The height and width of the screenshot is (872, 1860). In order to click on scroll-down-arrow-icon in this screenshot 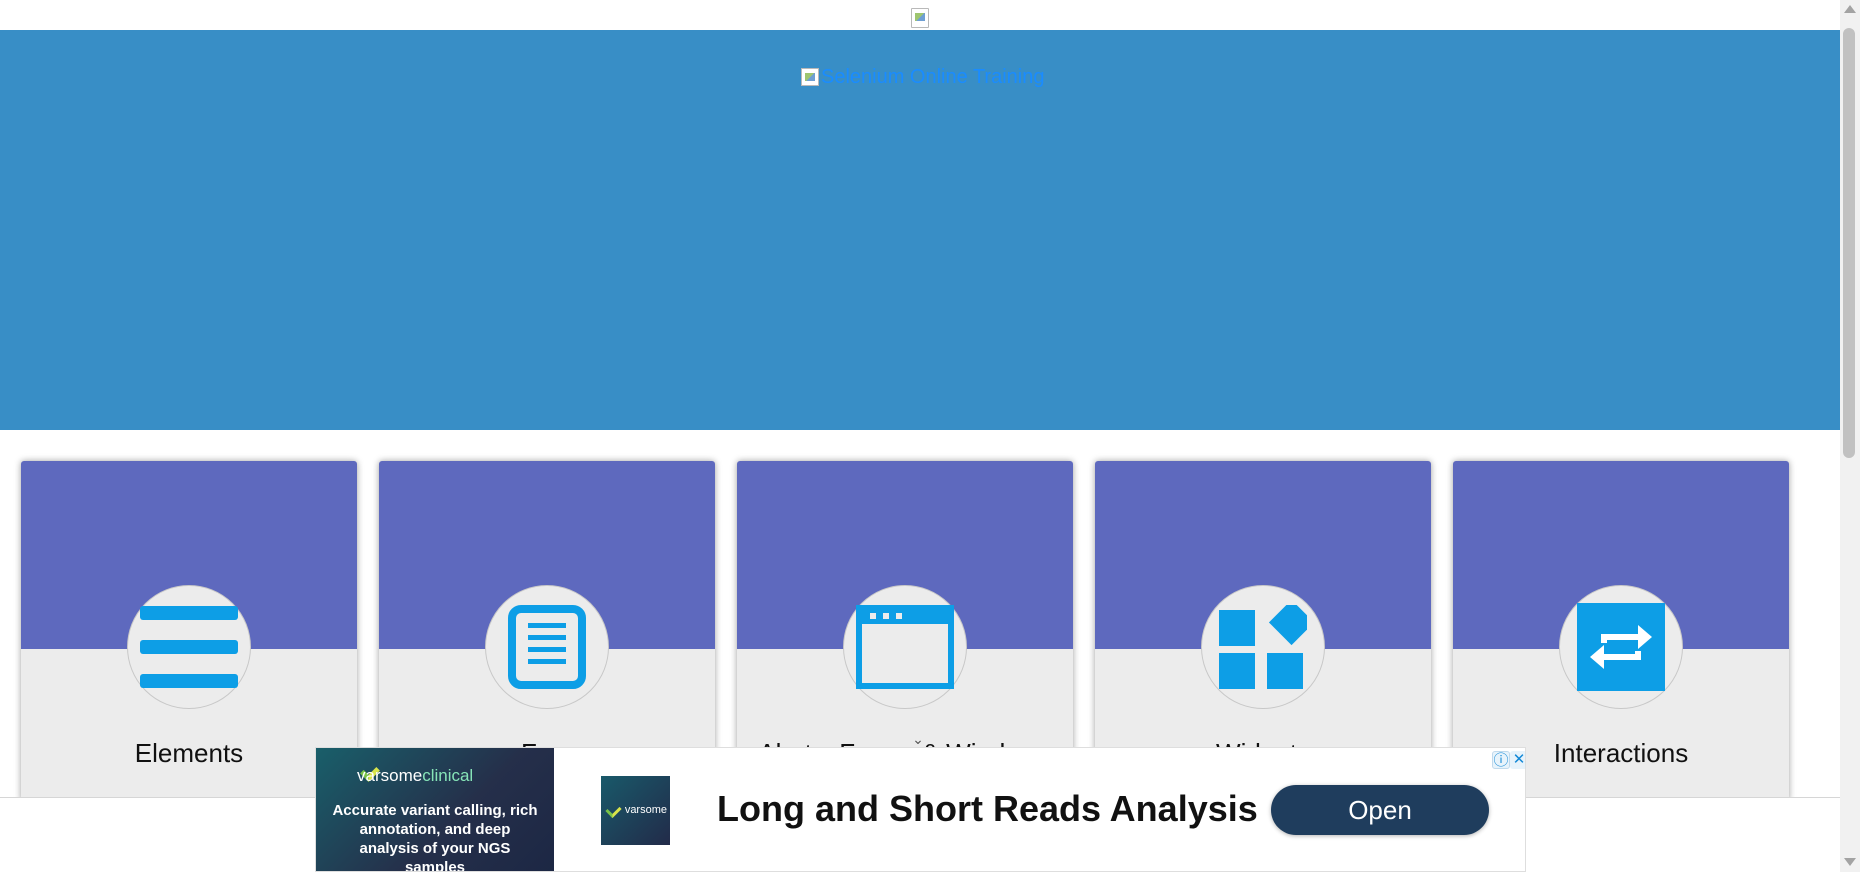, I will do `click(1850, 862)`.